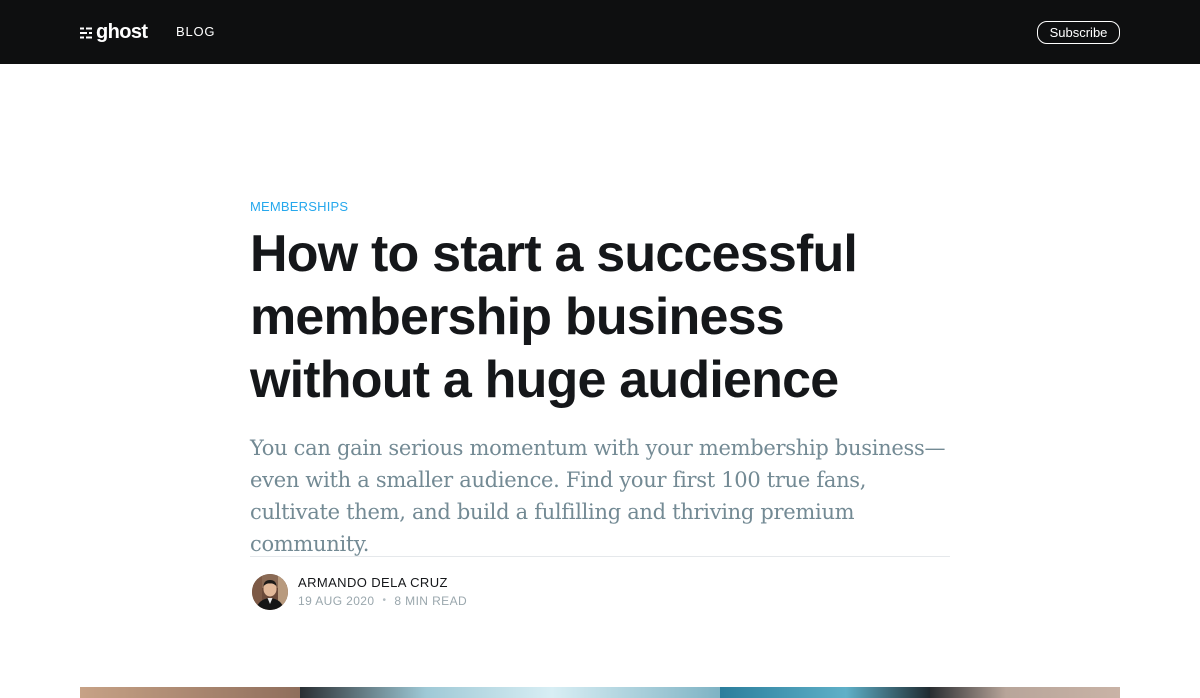 Image resolution: width=1200 pixels, height=698 pixels. I want to click on byline-divider, so click(600, 556).